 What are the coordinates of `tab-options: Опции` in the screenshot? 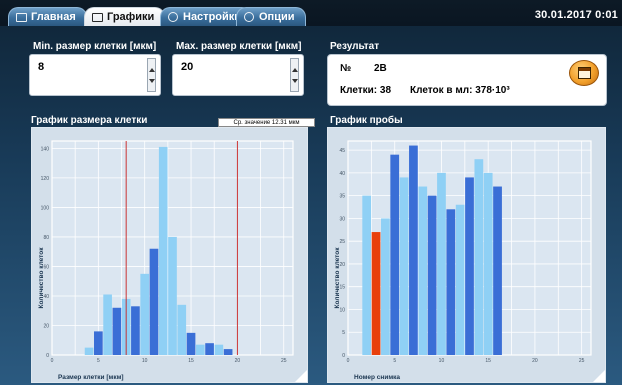 It's located at (271, 16).